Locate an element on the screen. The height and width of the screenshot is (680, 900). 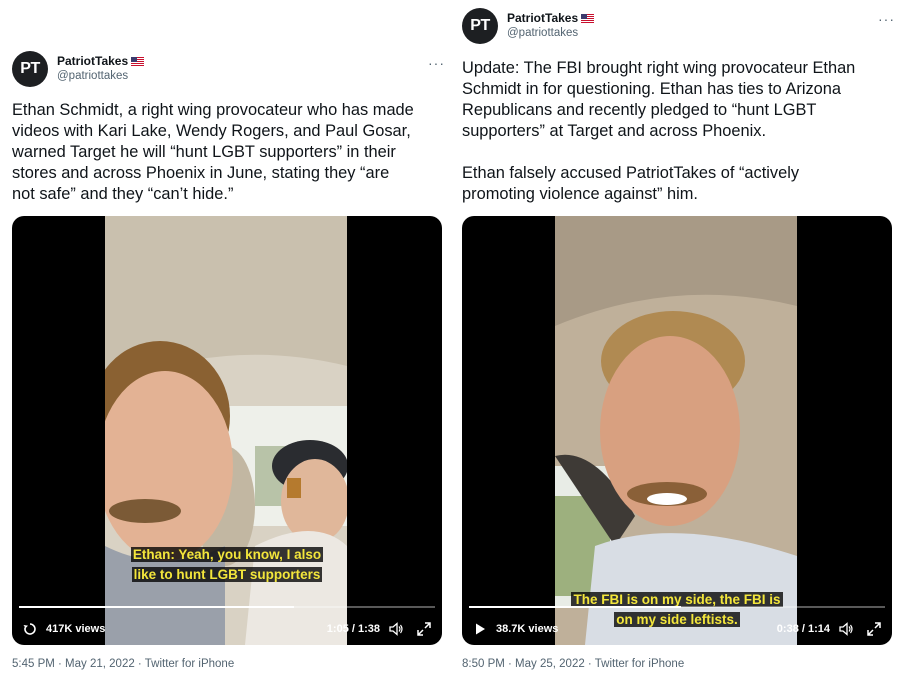
view-count: 38.7K views is located at coordinates (527, 629).